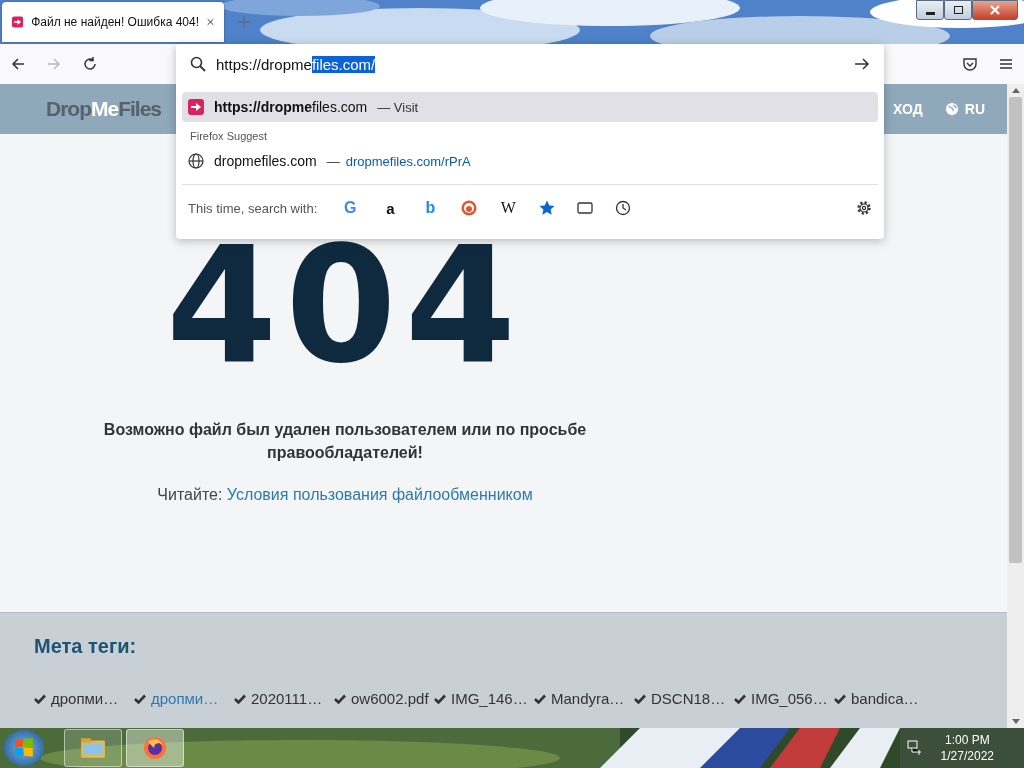  What do you see at coordinates (345, 441) in the screenshot?
I see `error-message: Возможно файл был удален пользователем или по просьбе правообладателей!` at bounding box center [345, 441].